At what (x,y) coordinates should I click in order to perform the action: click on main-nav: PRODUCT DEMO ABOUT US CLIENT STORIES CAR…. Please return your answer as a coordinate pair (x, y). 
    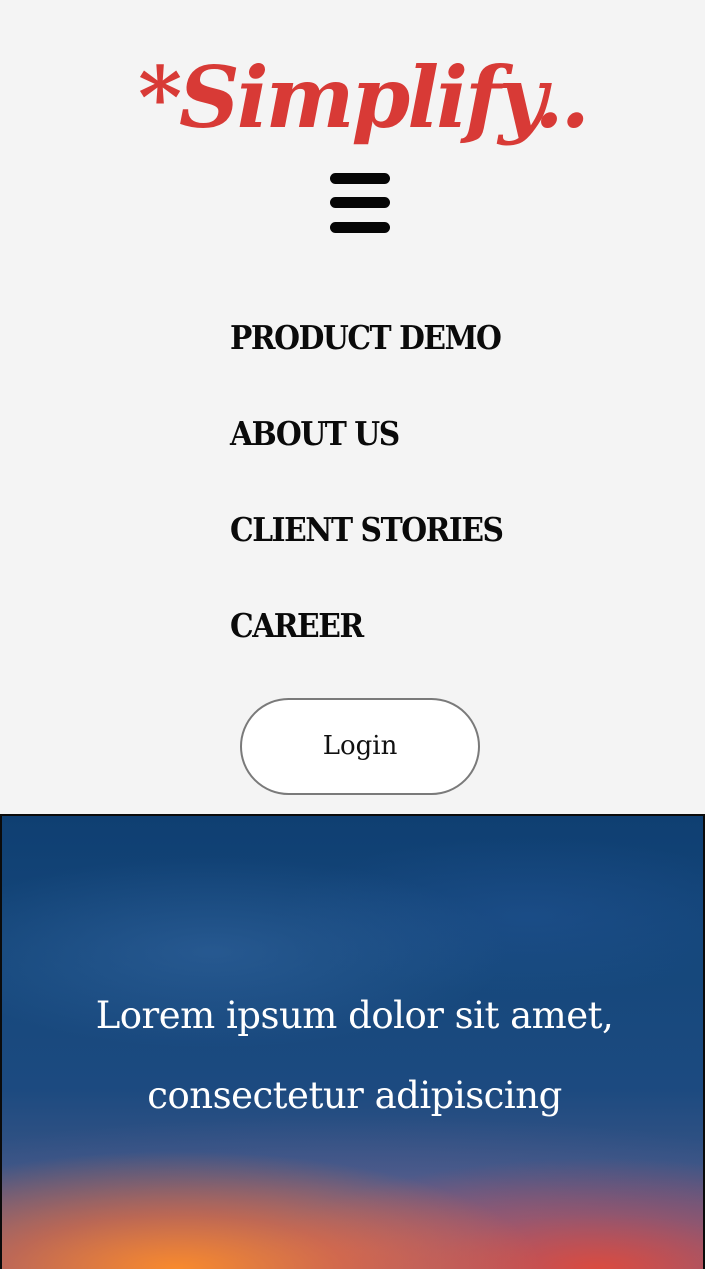
    Looking at the image, I should click on (381, 500).